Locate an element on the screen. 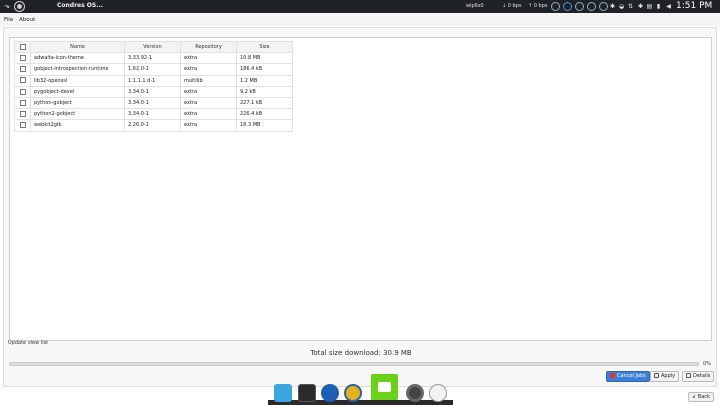 Image resolution: width=720 pixels, height=405 pixels. apply-icon is located at coordinates (656, 375).